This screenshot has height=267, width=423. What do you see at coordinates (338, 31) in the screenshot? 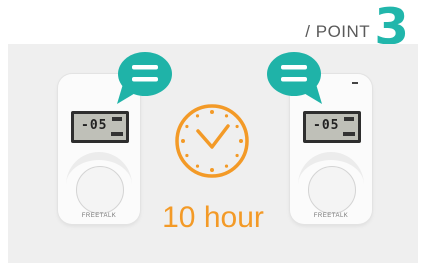
I see `point-label: / POINT` at bounding box center [338, 31].